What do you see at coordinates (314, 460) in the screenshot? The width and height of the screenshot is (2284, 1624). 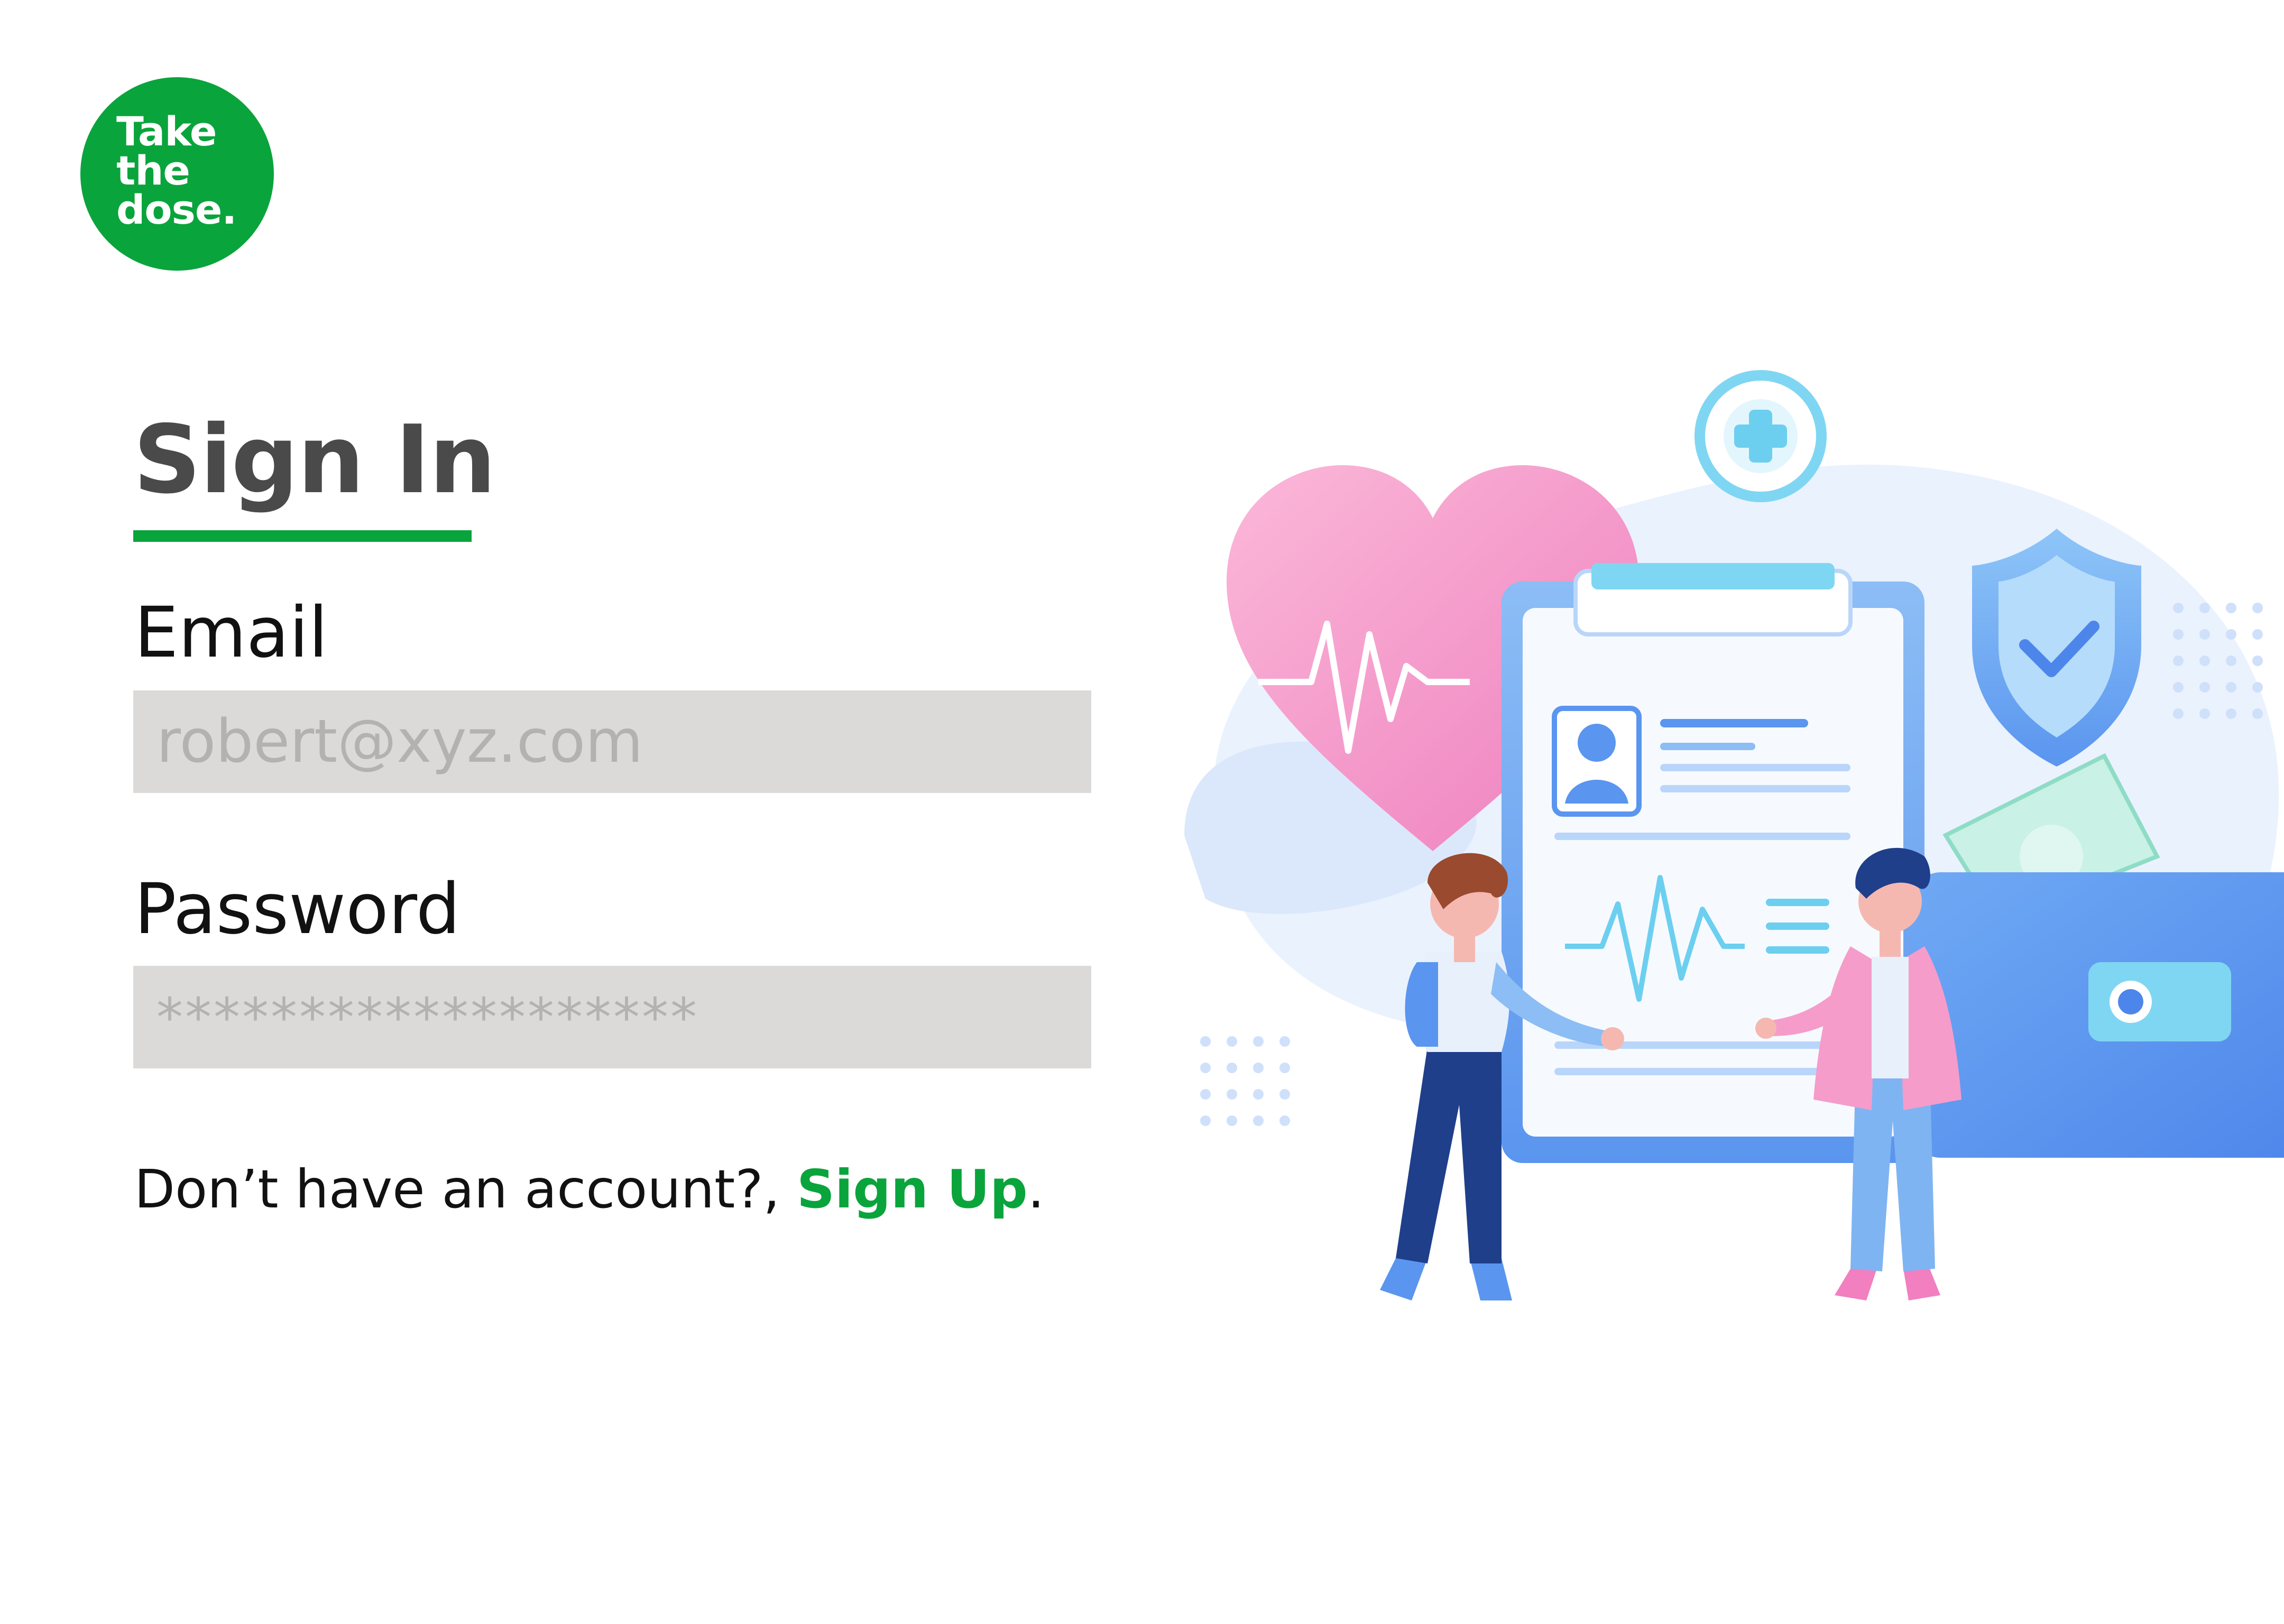 I see `page-title: Sign In` at bounding box center [314, 460].